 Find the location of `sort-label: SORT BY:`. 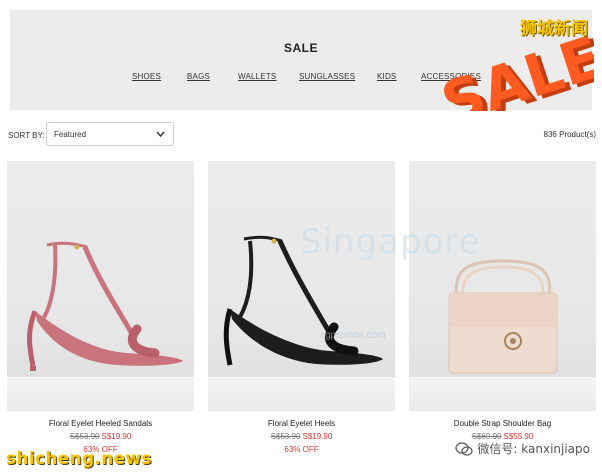

sort-label: SORT BY: is located at coordinates (26, 135).